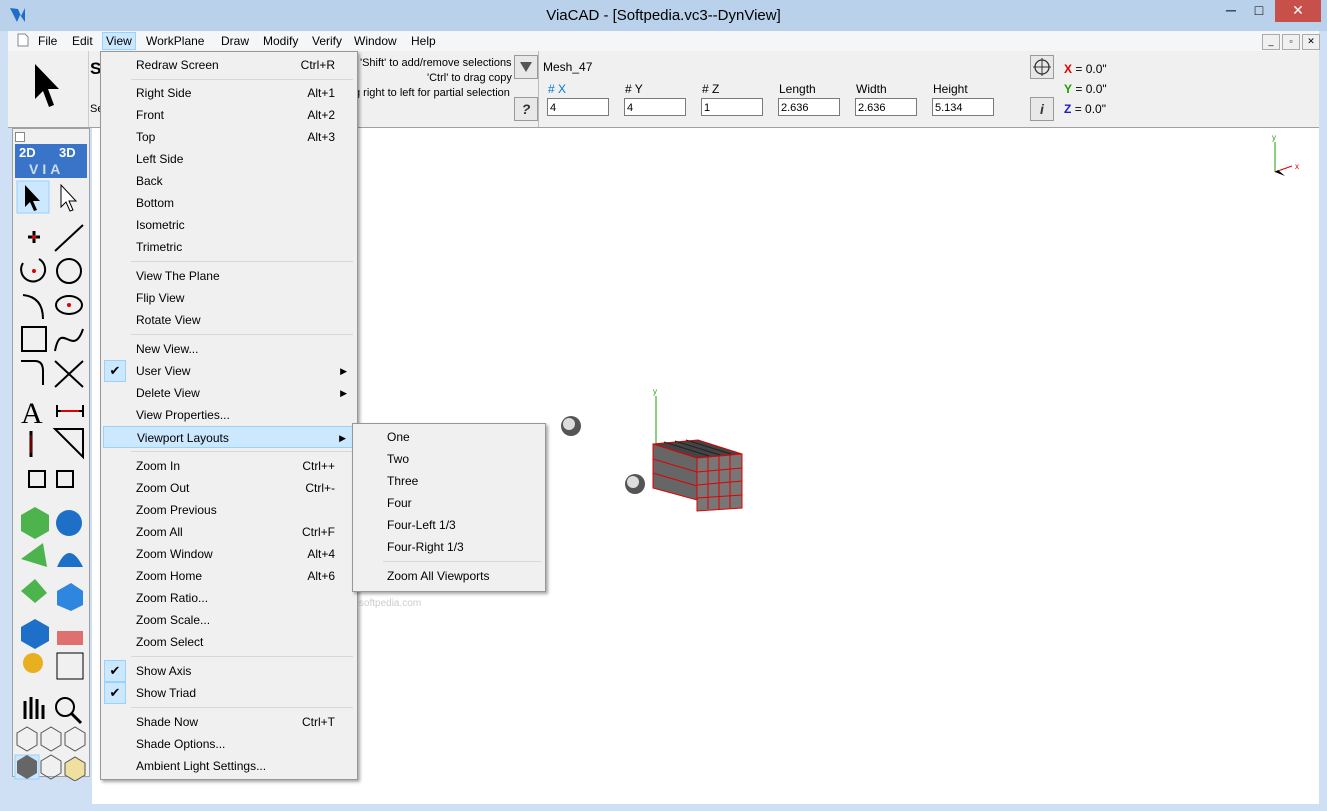  I want to click on hatch-icon, so click(68, 444).